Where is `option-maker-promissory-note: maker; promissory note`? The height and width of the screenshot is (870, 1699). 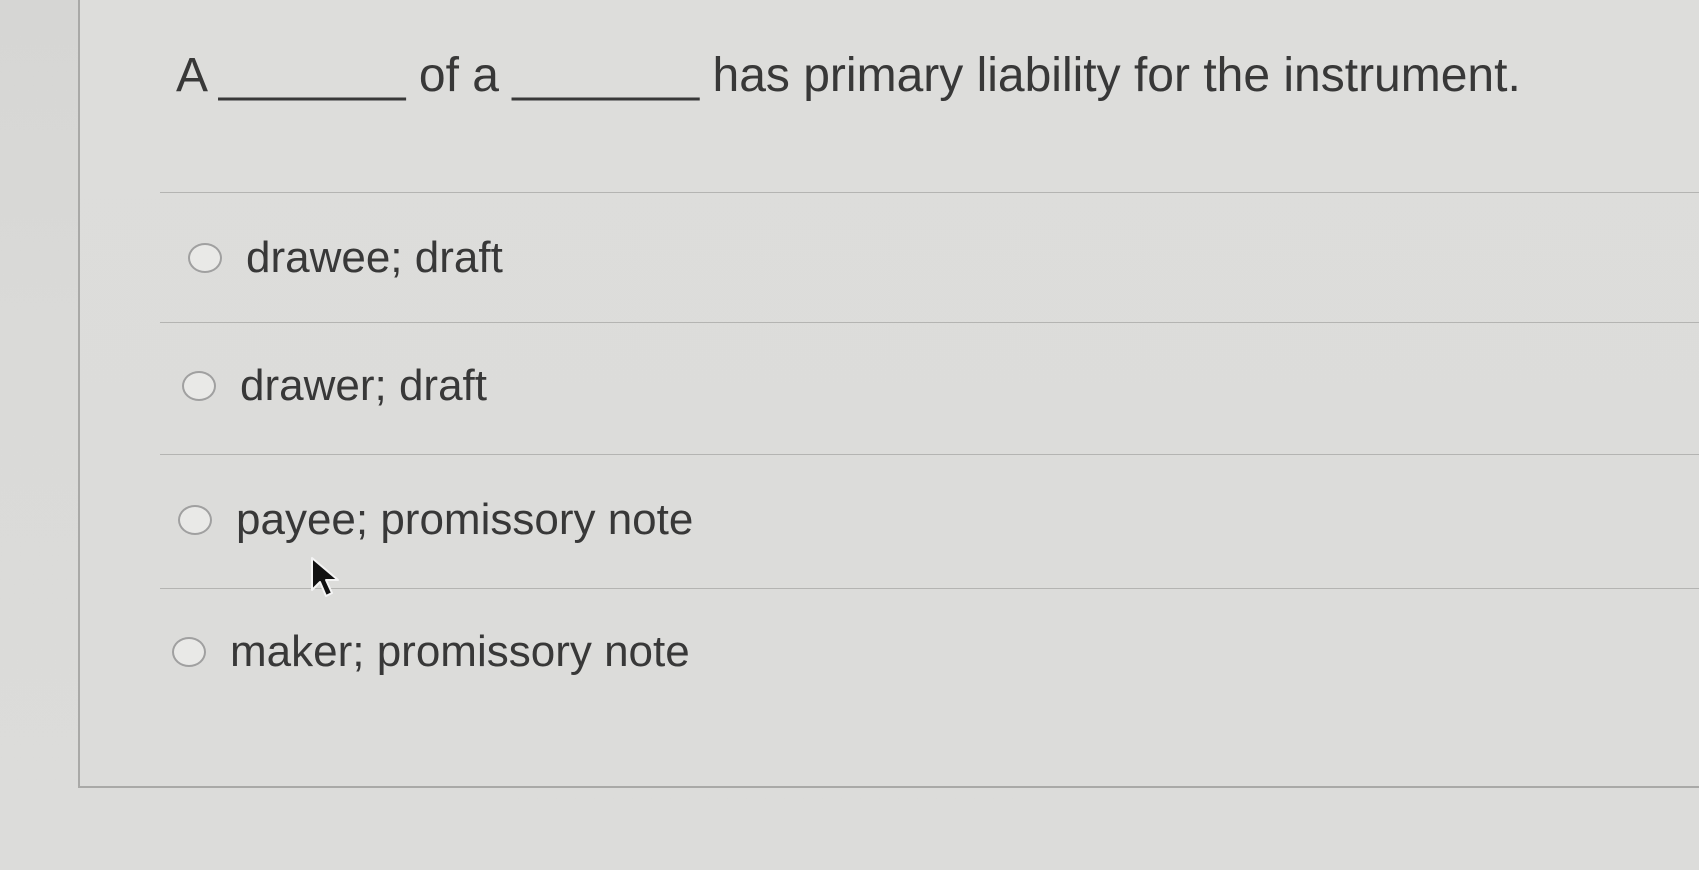
option-maker-promissory-note: maker; promissory note is located at coordinates (431, 652).